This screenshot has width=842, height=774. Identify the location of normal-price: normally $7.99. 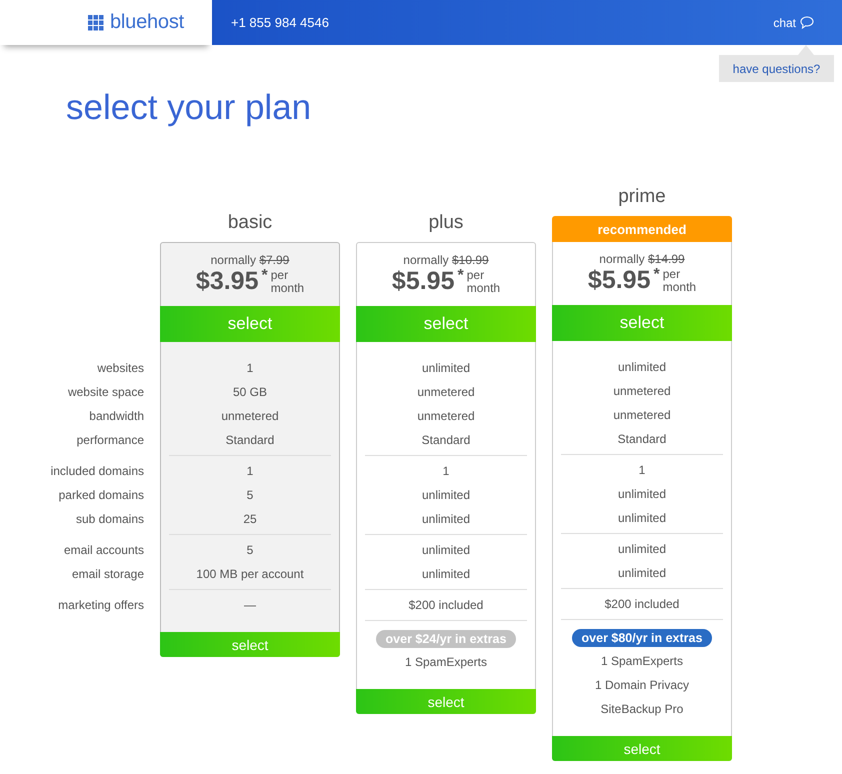
(250, 260).